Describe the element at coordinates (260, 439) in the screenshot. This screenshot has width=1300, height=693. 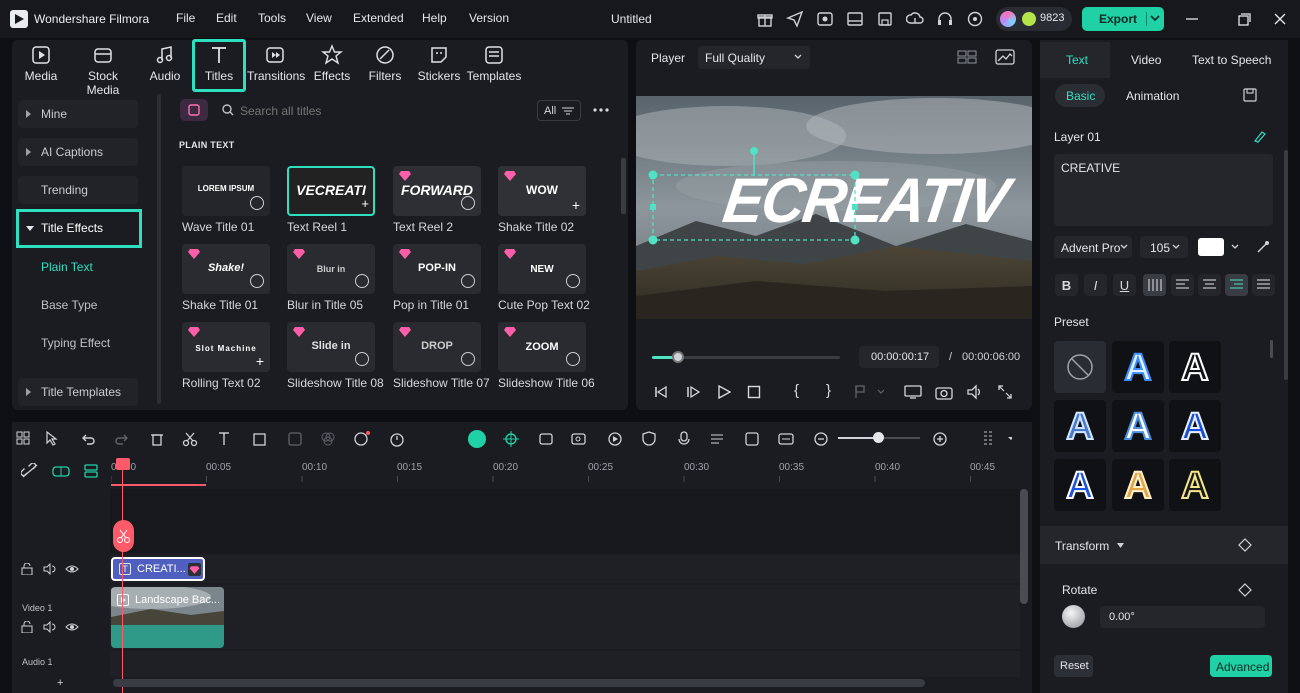
I see `crop-icon` at that location.